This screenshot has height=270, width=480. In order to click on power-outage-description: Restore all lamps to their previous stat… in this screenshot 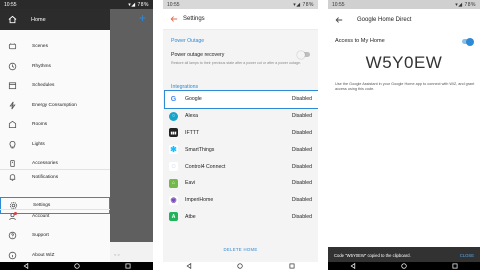, I will do `click(236, 63)`.